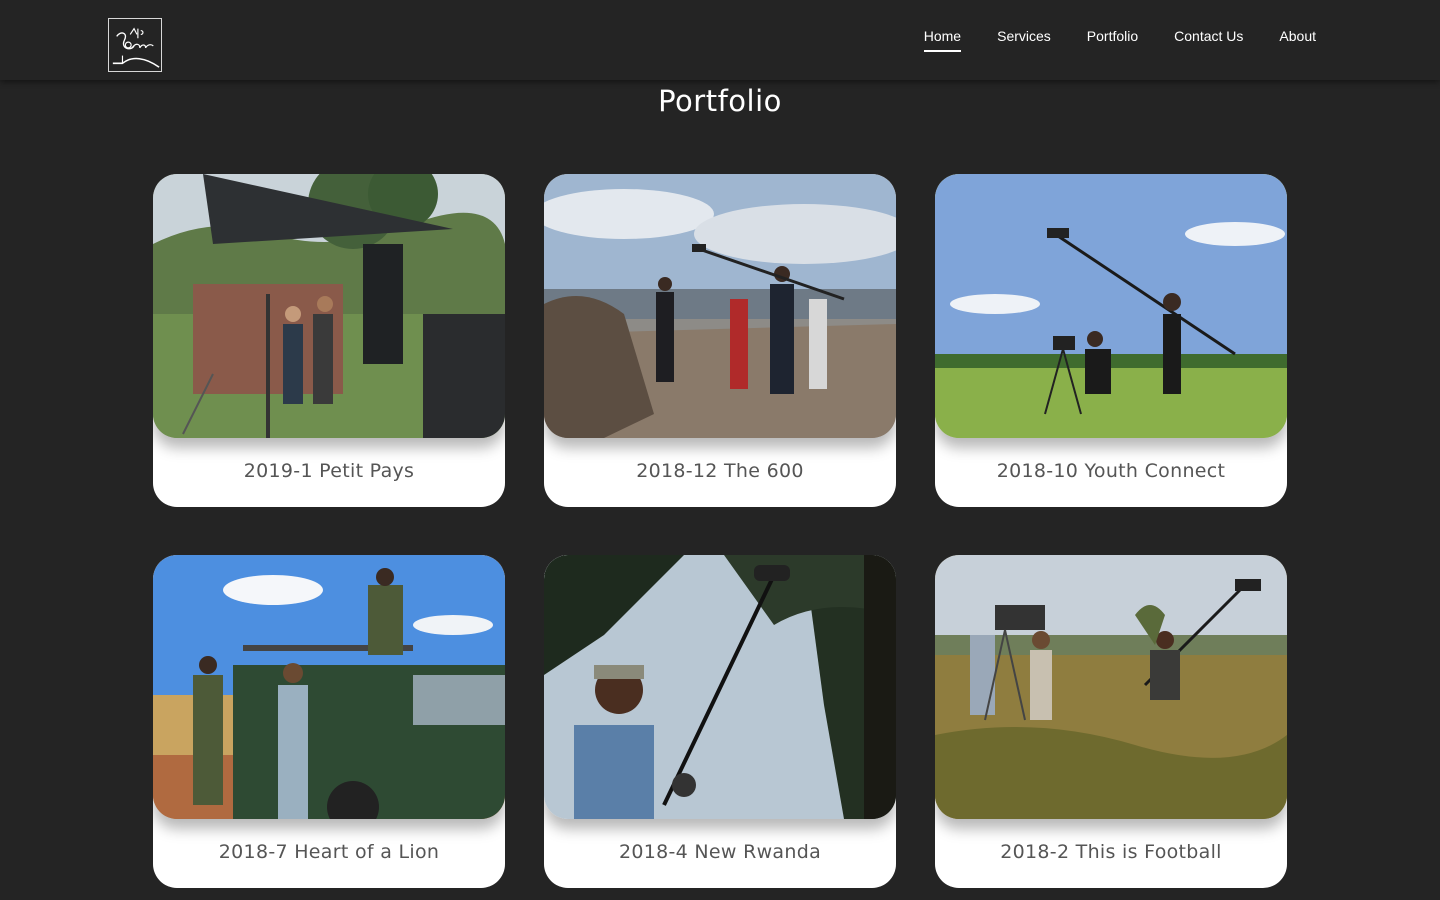  I want to click on nav-about-link: About, so click(1297, 39).